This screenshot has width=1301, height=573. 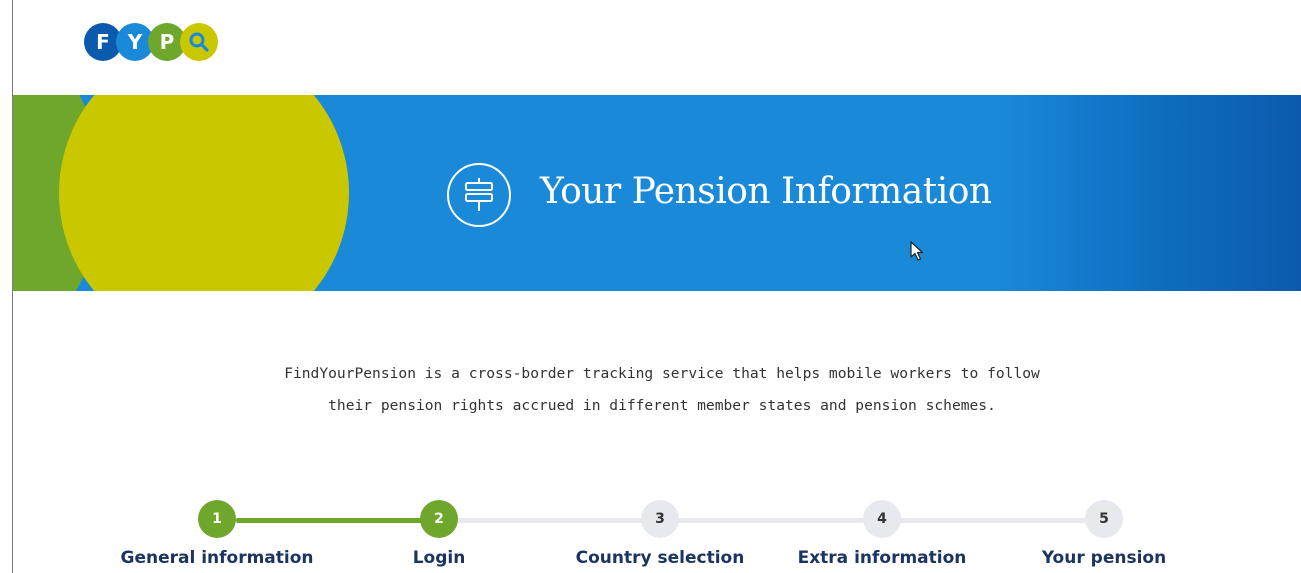 What do you see at coordinates (199, 42) in the screenshot?
I see `magnifier-icon` at bounding box center [199, 42].